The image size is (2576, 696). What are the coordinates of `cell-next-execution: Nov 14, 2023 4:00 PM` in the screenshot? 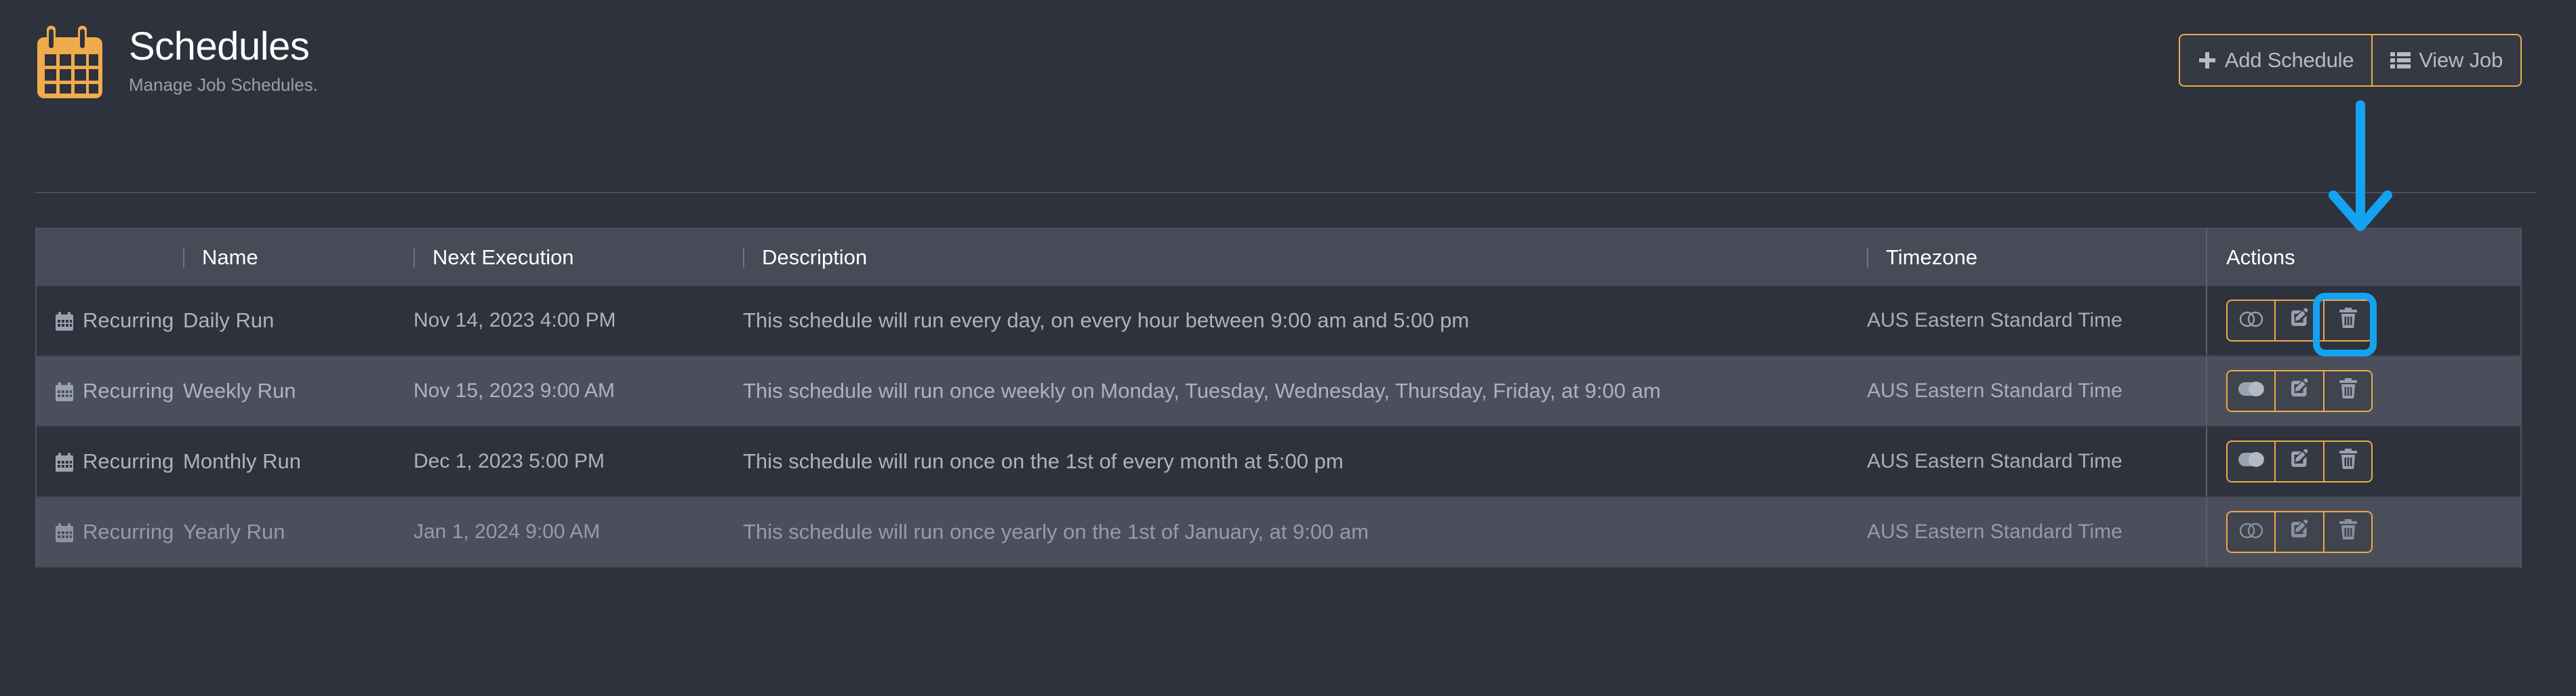 It's located at (515, 320).